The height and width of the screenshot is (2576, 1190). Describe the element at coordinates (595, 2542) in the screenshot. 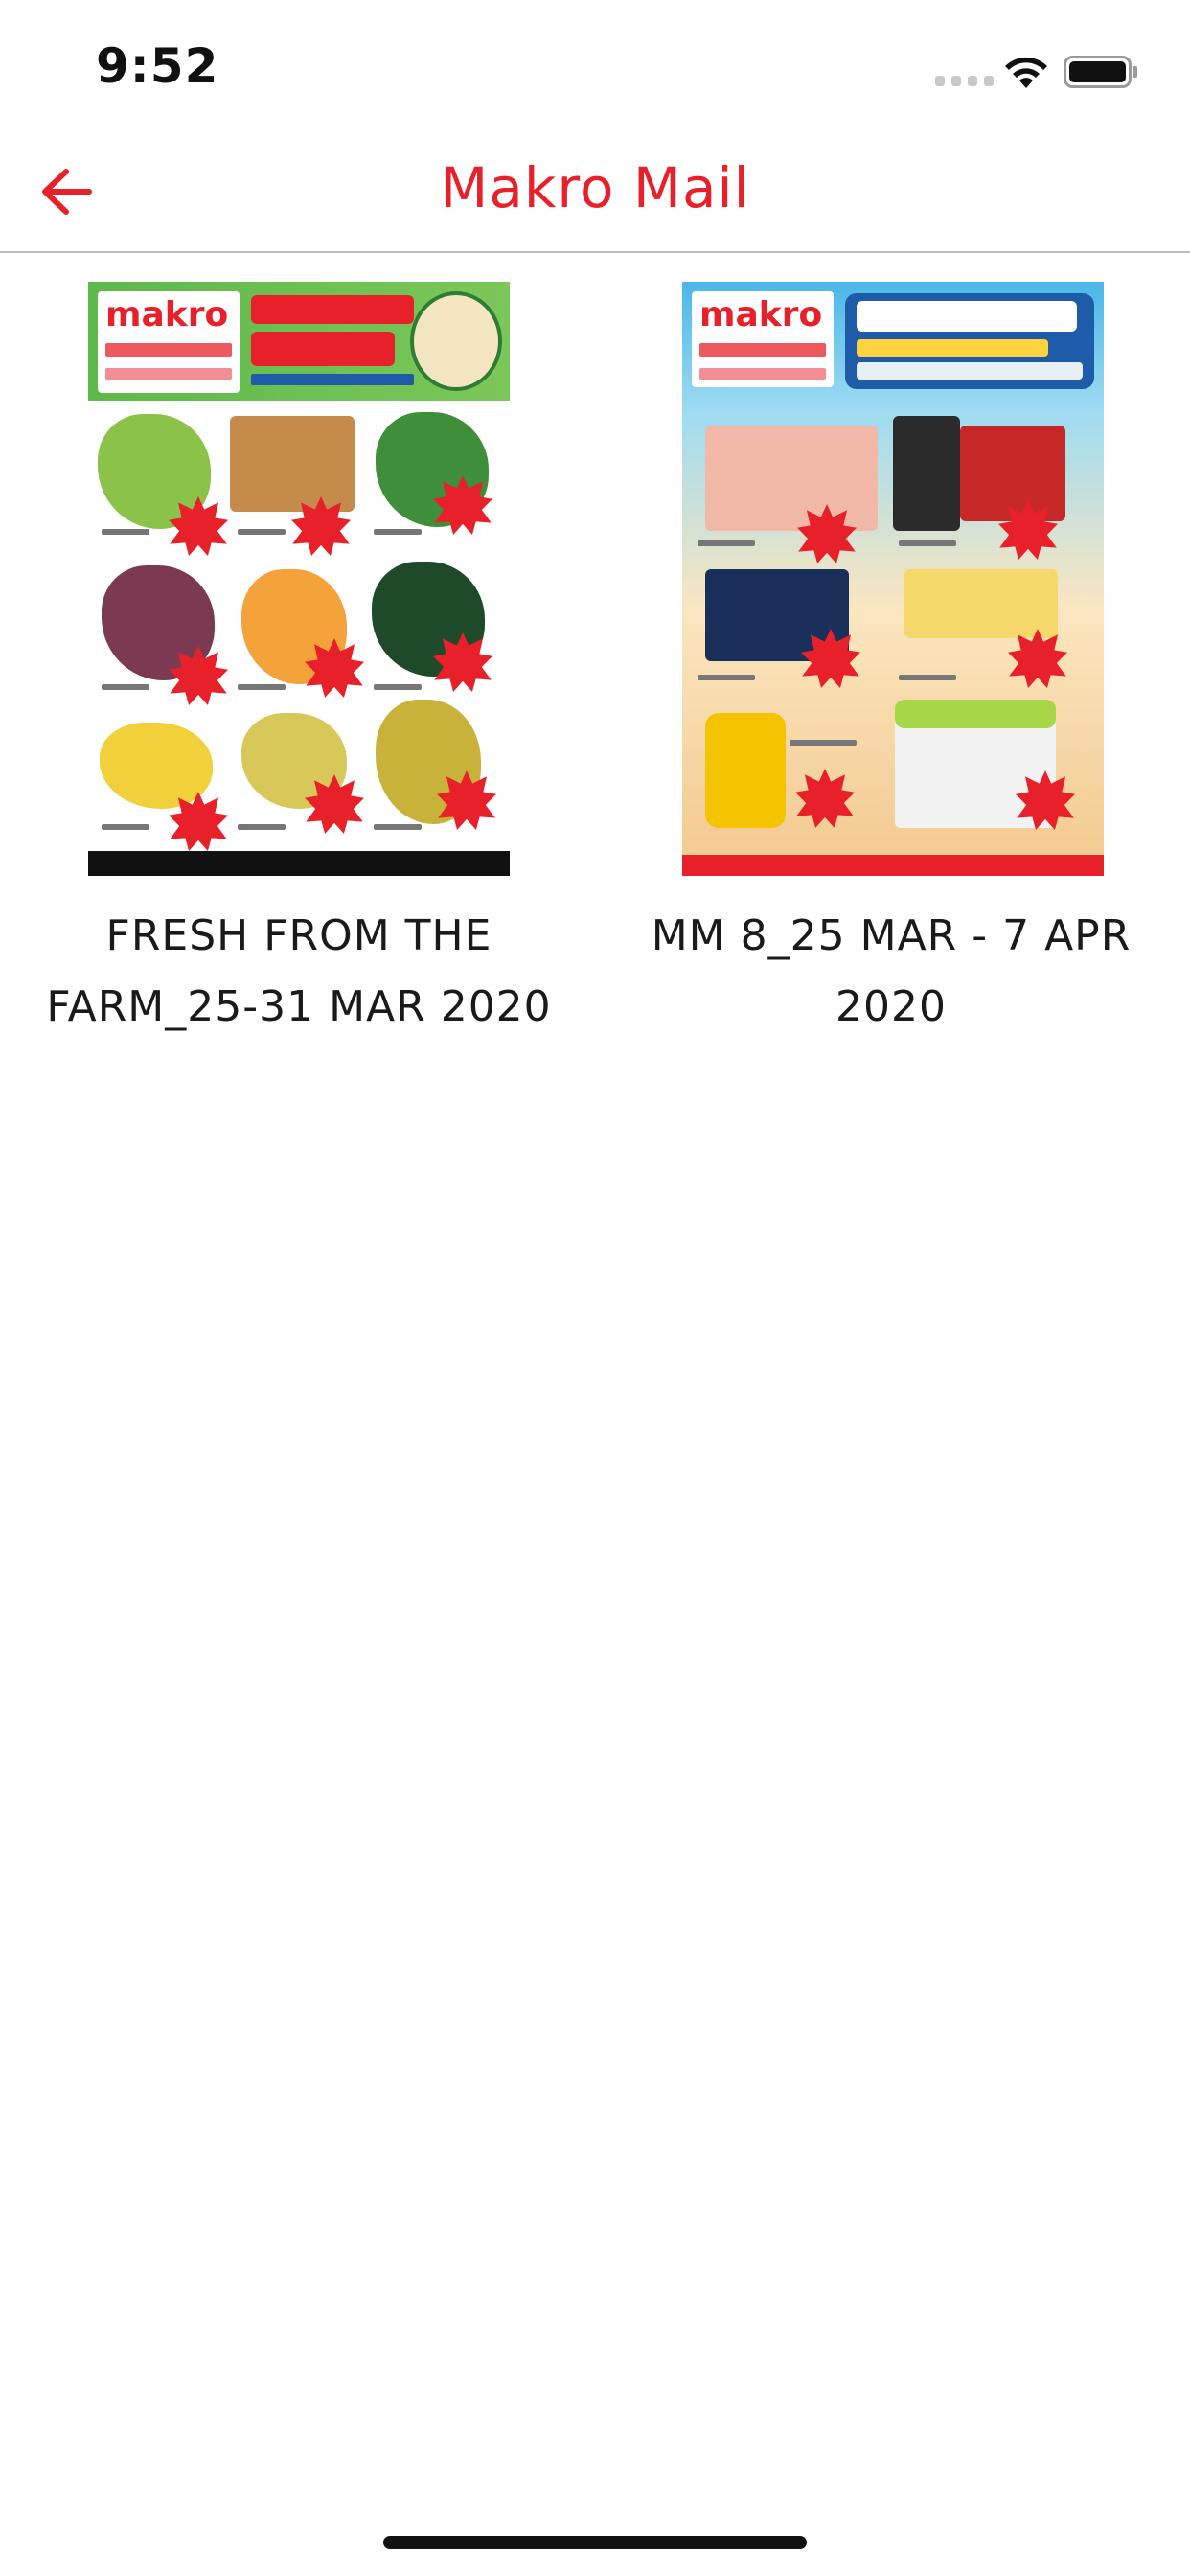

I see `home-indicator` at that location.